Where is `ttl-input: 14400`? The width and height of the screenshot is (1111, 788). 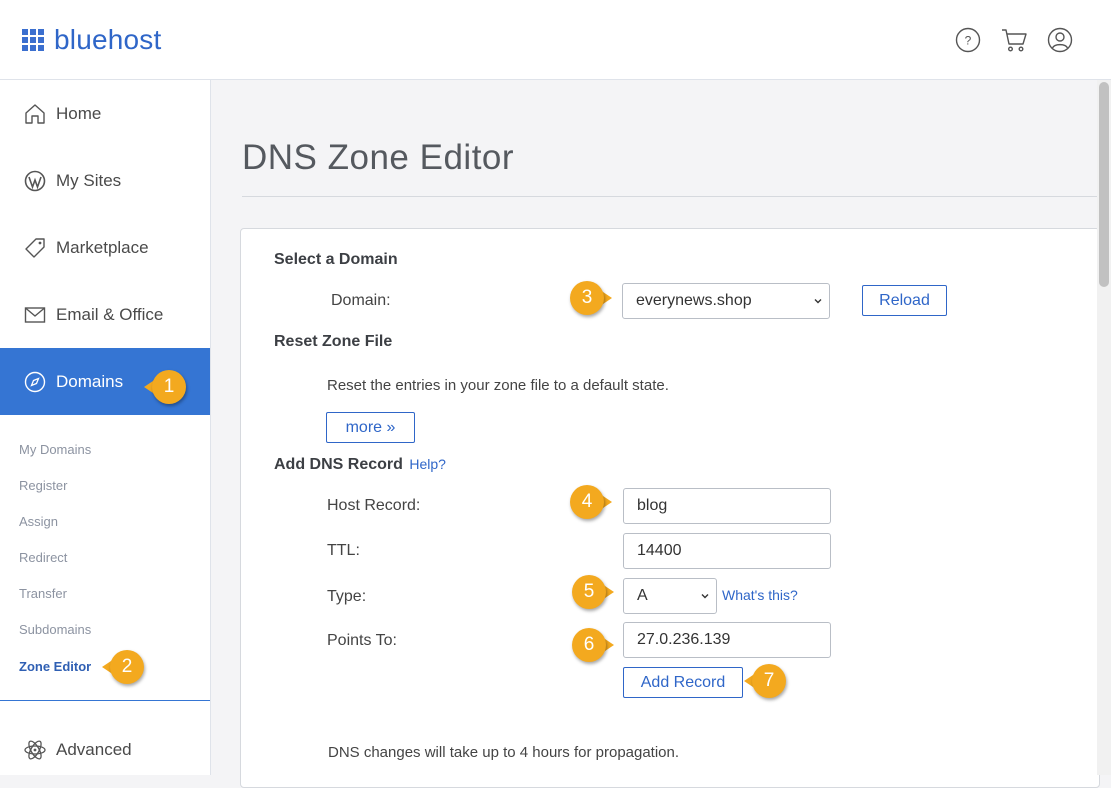 ttl-input: 14400 is located at coordinates (727, 551).